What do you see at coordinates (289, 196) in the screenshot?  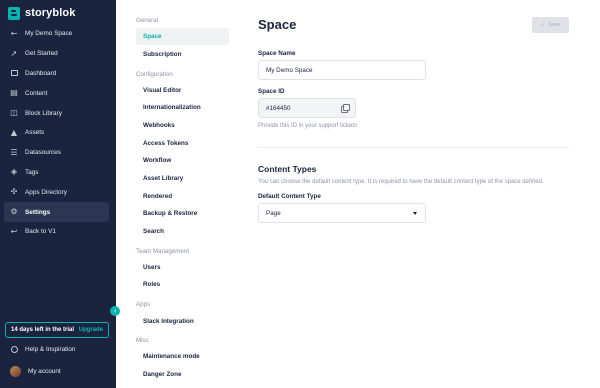 I see `default-content-type-label: Default Content Type` at bounding box center [289, 196].